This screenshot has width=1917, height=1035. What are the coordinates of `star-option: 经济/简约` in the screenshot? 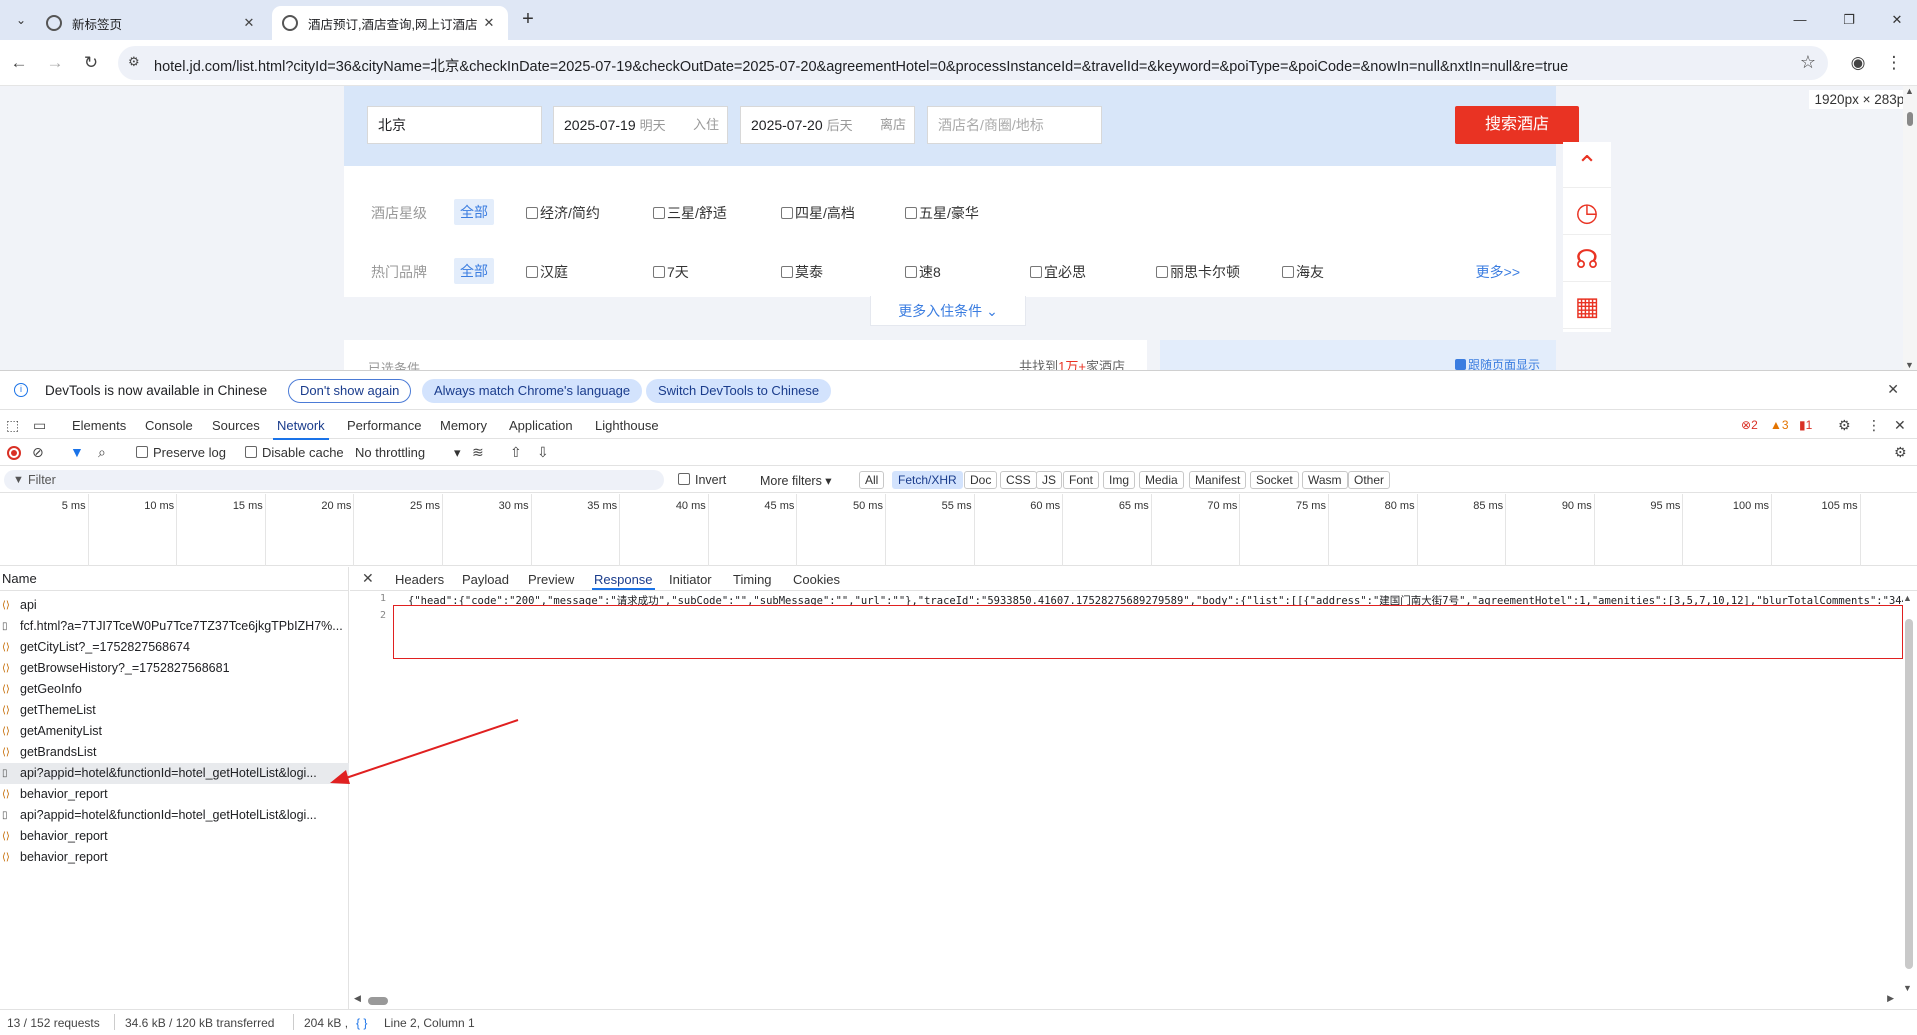 It's located at (563, 213).